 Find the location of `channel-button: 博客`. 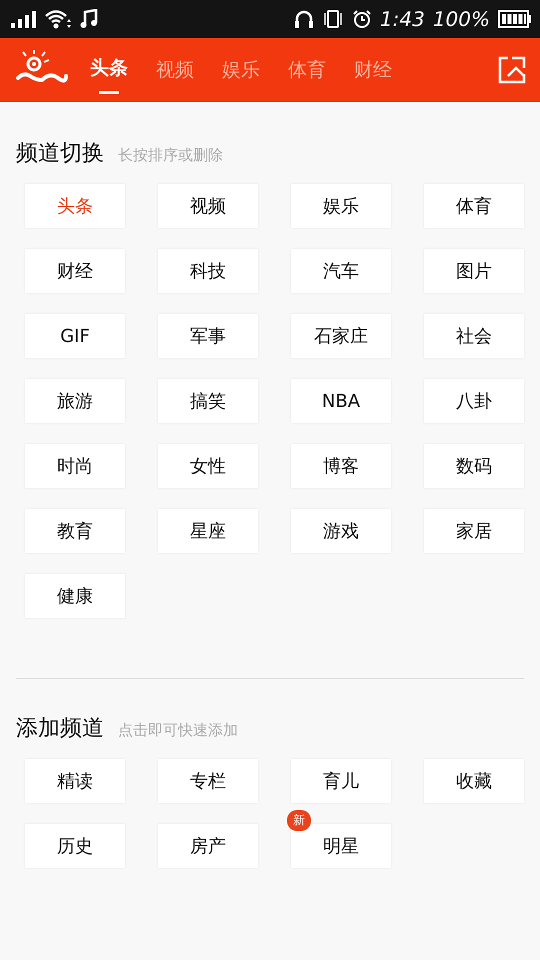

channel-button: 博客 is located at coordinates (341, 466).